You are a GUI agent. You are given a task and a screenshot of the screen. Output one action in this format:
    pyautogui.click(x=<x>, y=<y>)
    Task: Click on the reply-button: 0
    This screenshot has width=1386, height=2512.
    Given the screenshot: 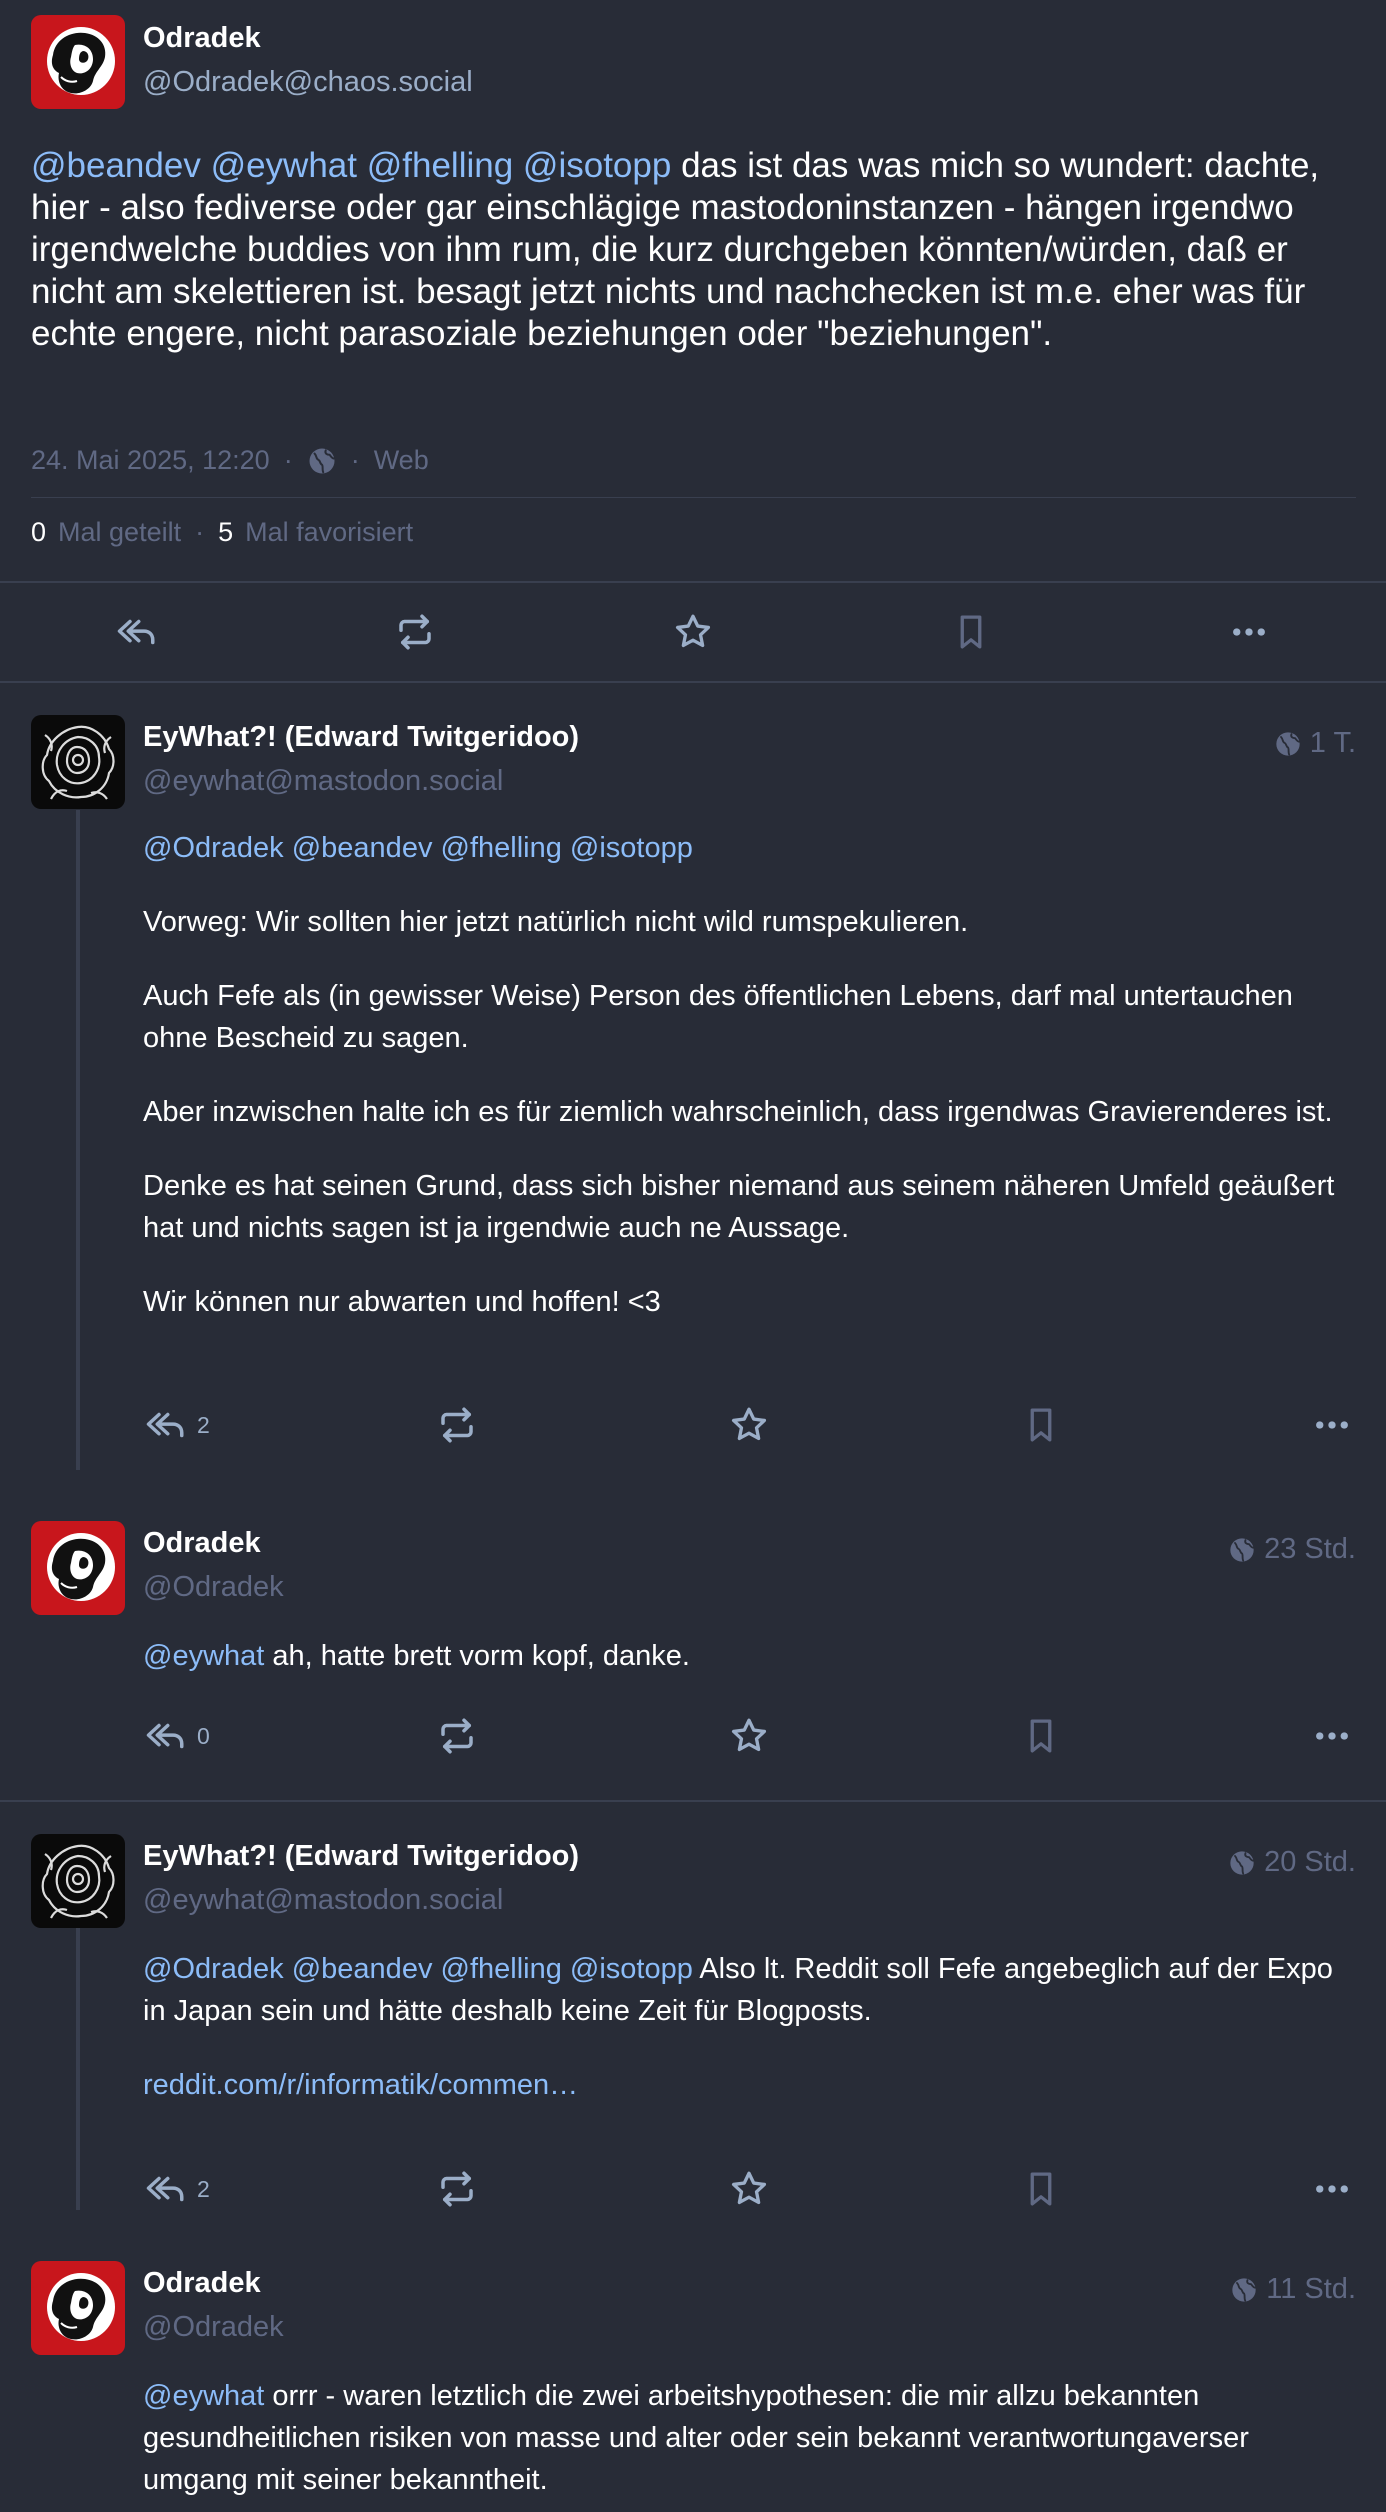 What is the action you would take?
    pyautogui.click(x=177, y=1736)
    